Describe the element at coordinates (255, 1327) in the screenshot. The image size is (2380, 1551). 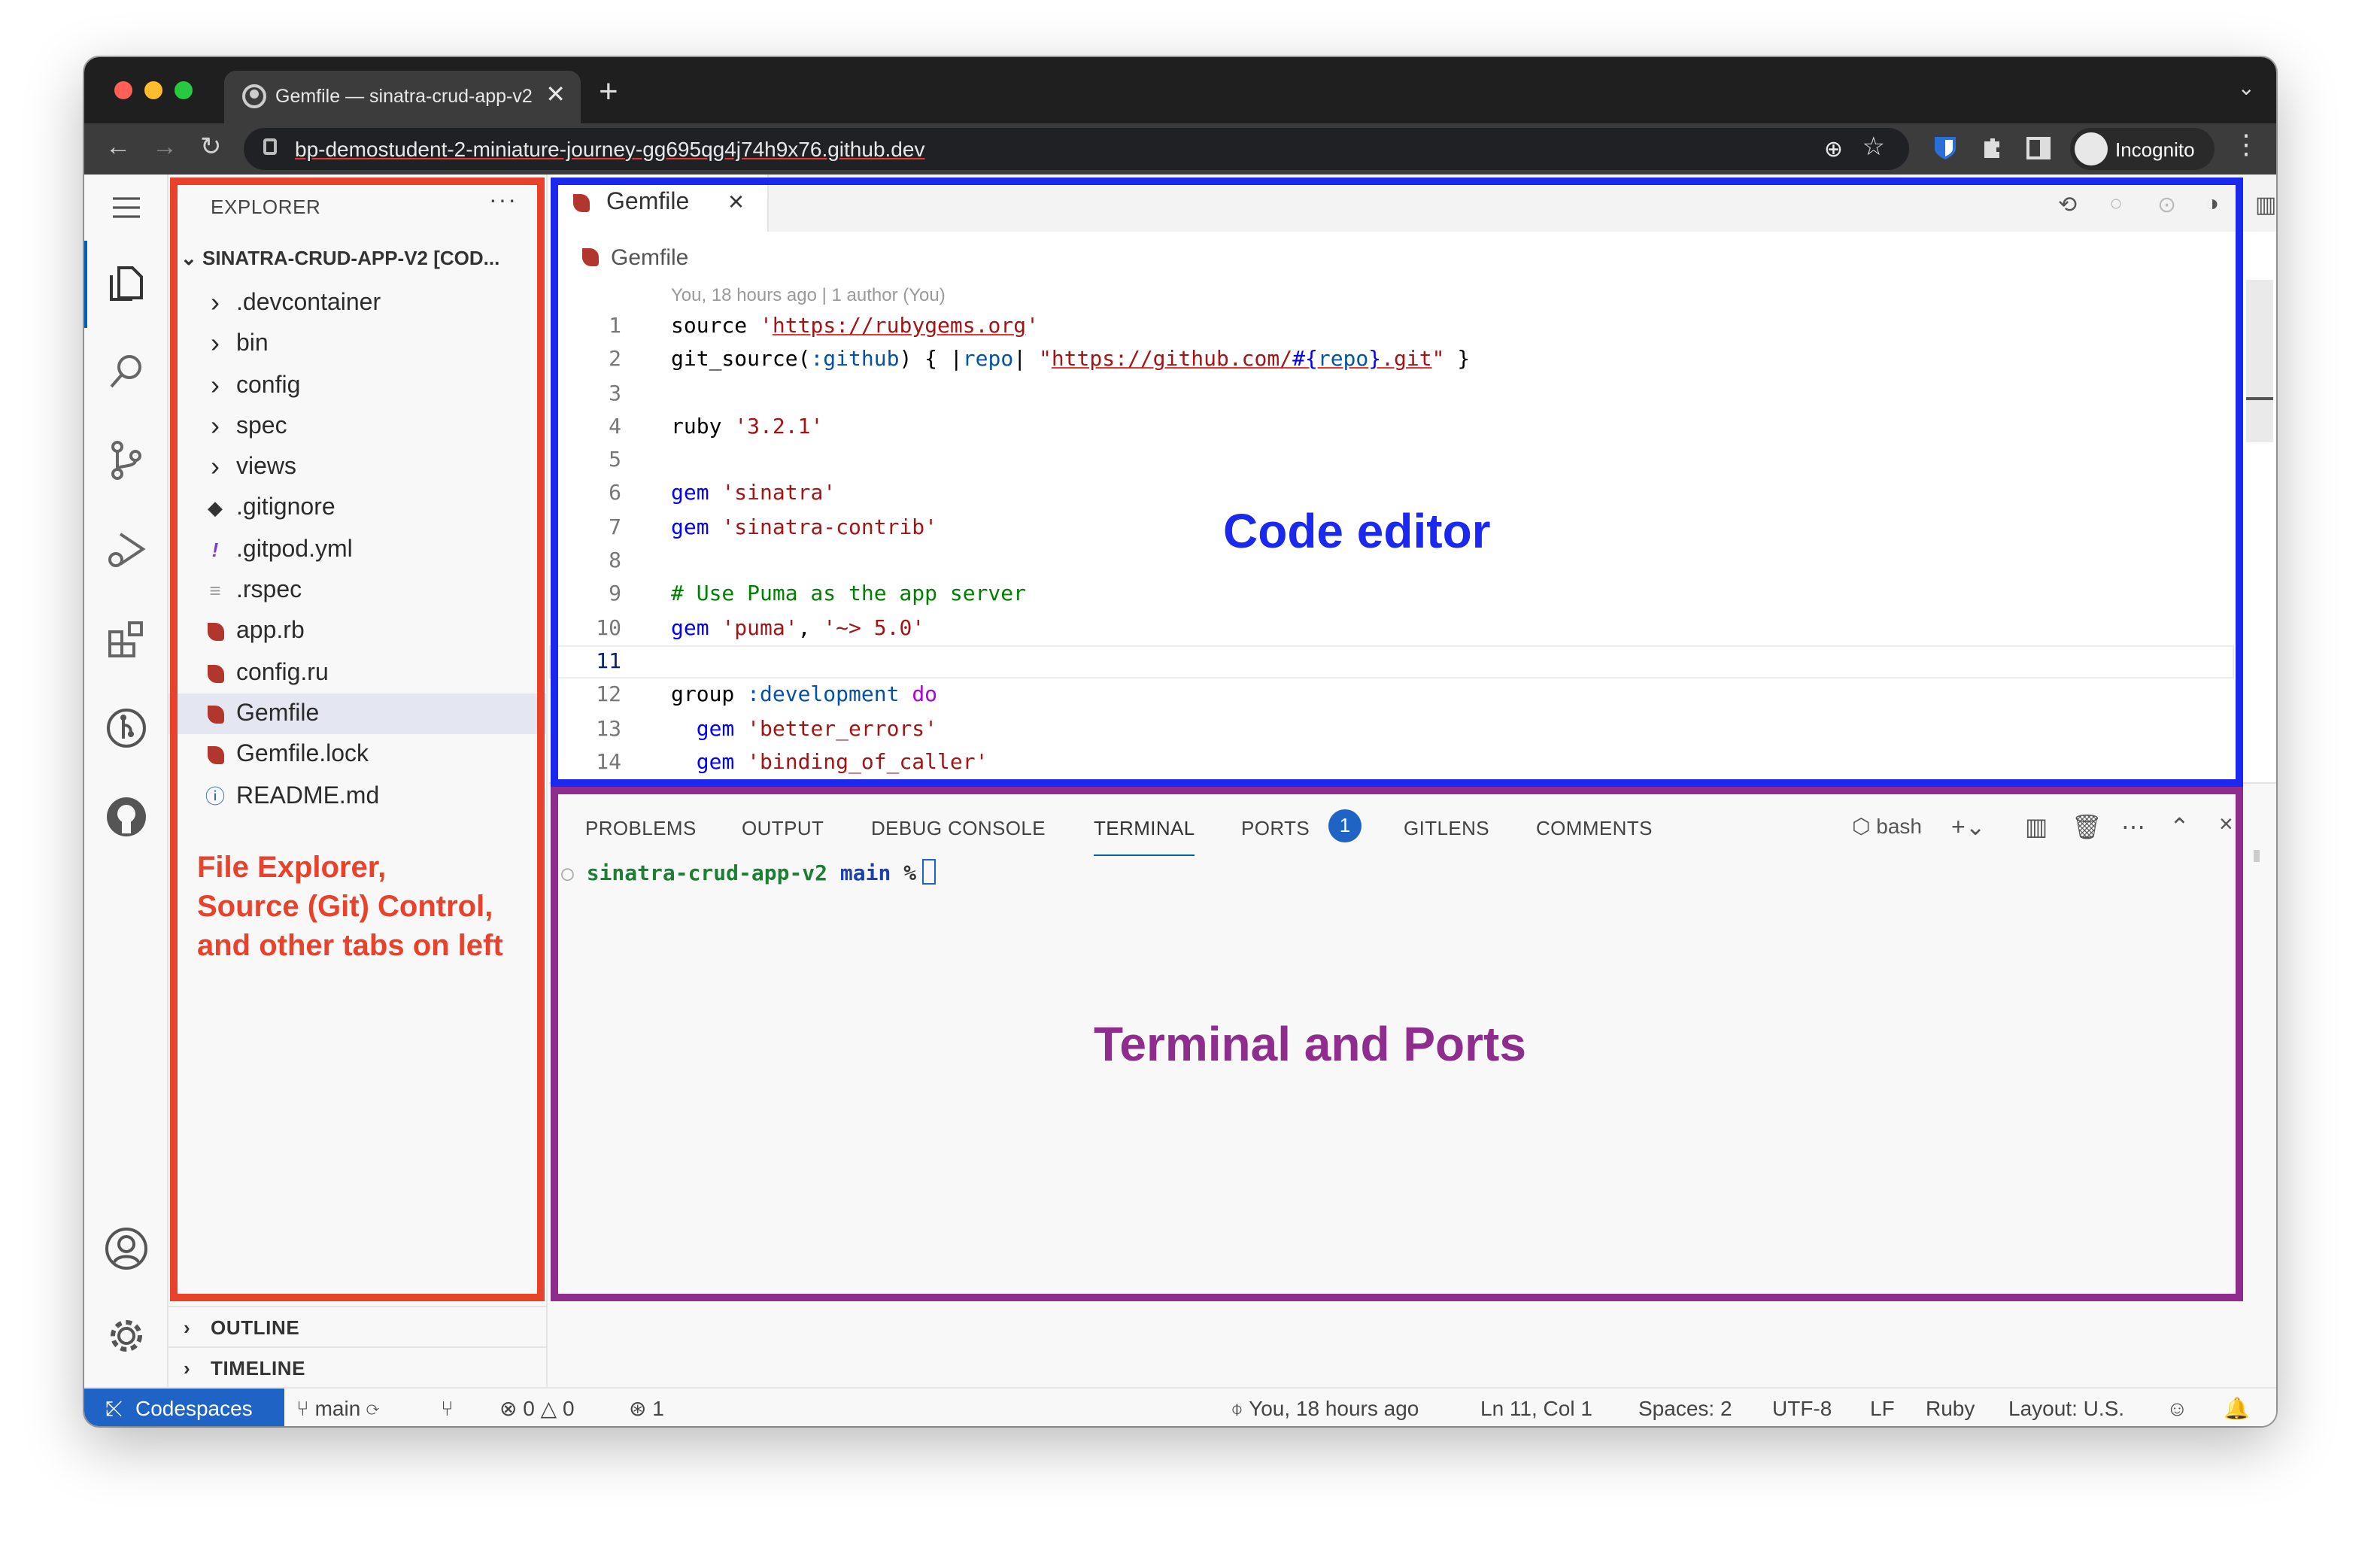
I see `outline-label: OUTLINE` at that location.